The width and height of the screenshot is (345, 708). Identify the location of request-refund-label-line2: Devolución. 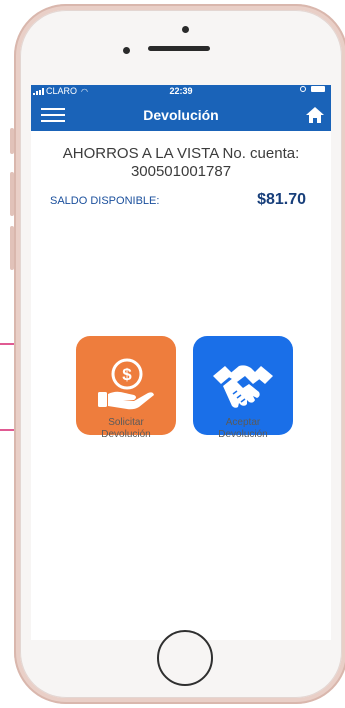
(126, 434).